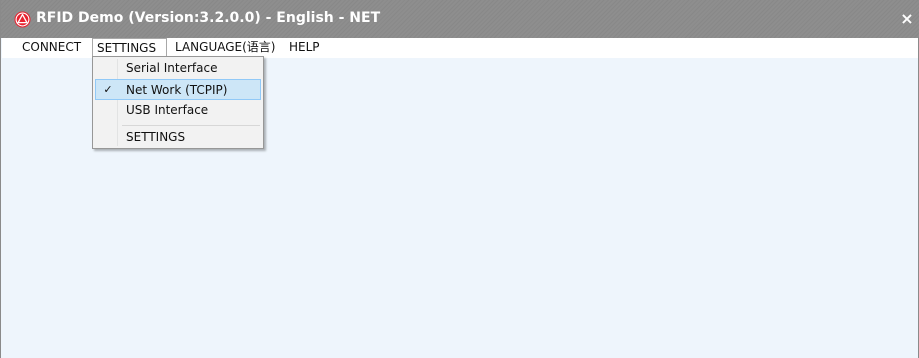  I want to click on menu-language: LANGUAGE(语言), so click(225, 47).